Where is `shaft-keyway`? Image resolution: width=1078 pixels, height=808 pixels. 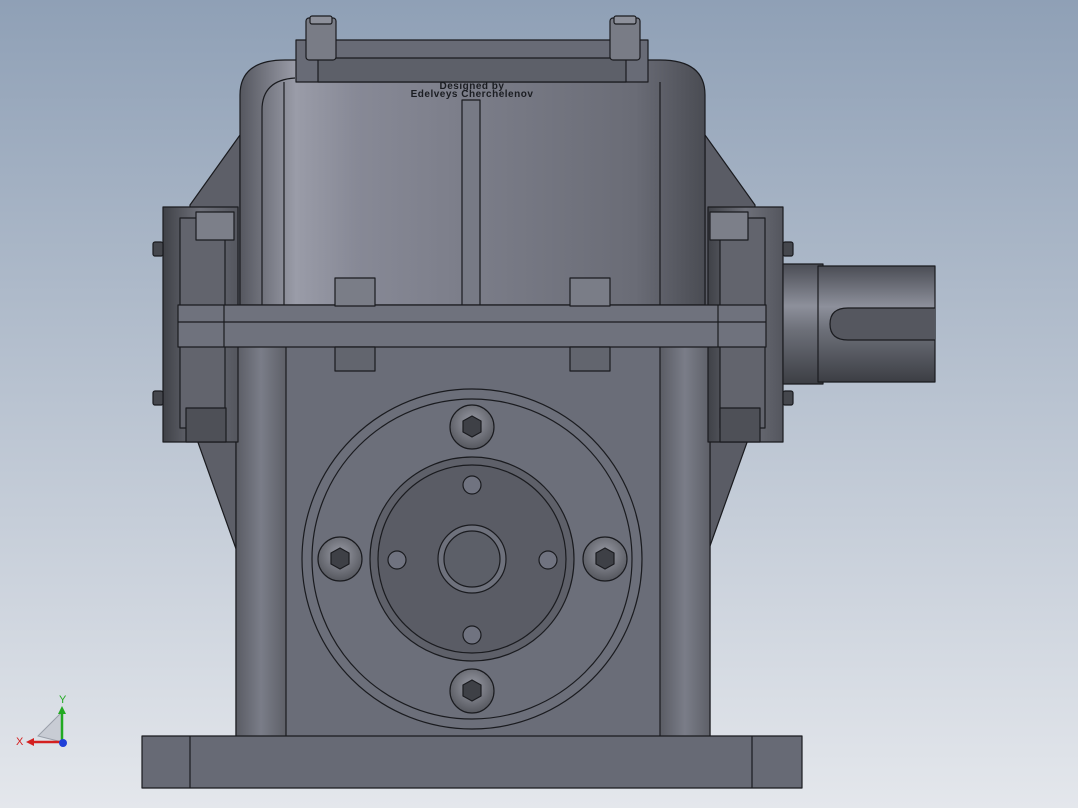
shaft-keyway is located at coordinates (882, 324).